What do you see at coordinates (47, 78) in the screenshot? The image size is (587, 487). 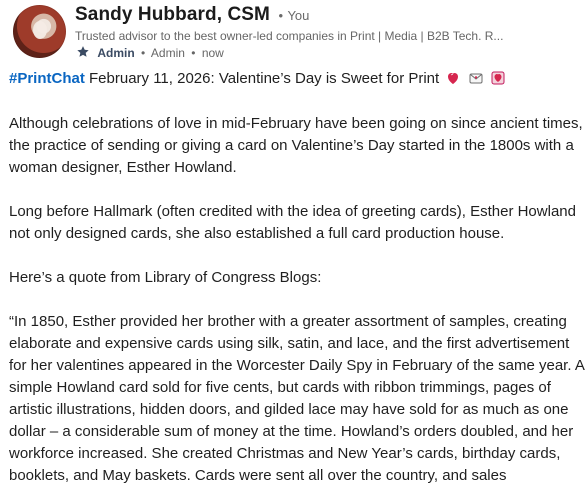 I see `hashtag-link: #PrintChat` at bounding box center [47, 78].